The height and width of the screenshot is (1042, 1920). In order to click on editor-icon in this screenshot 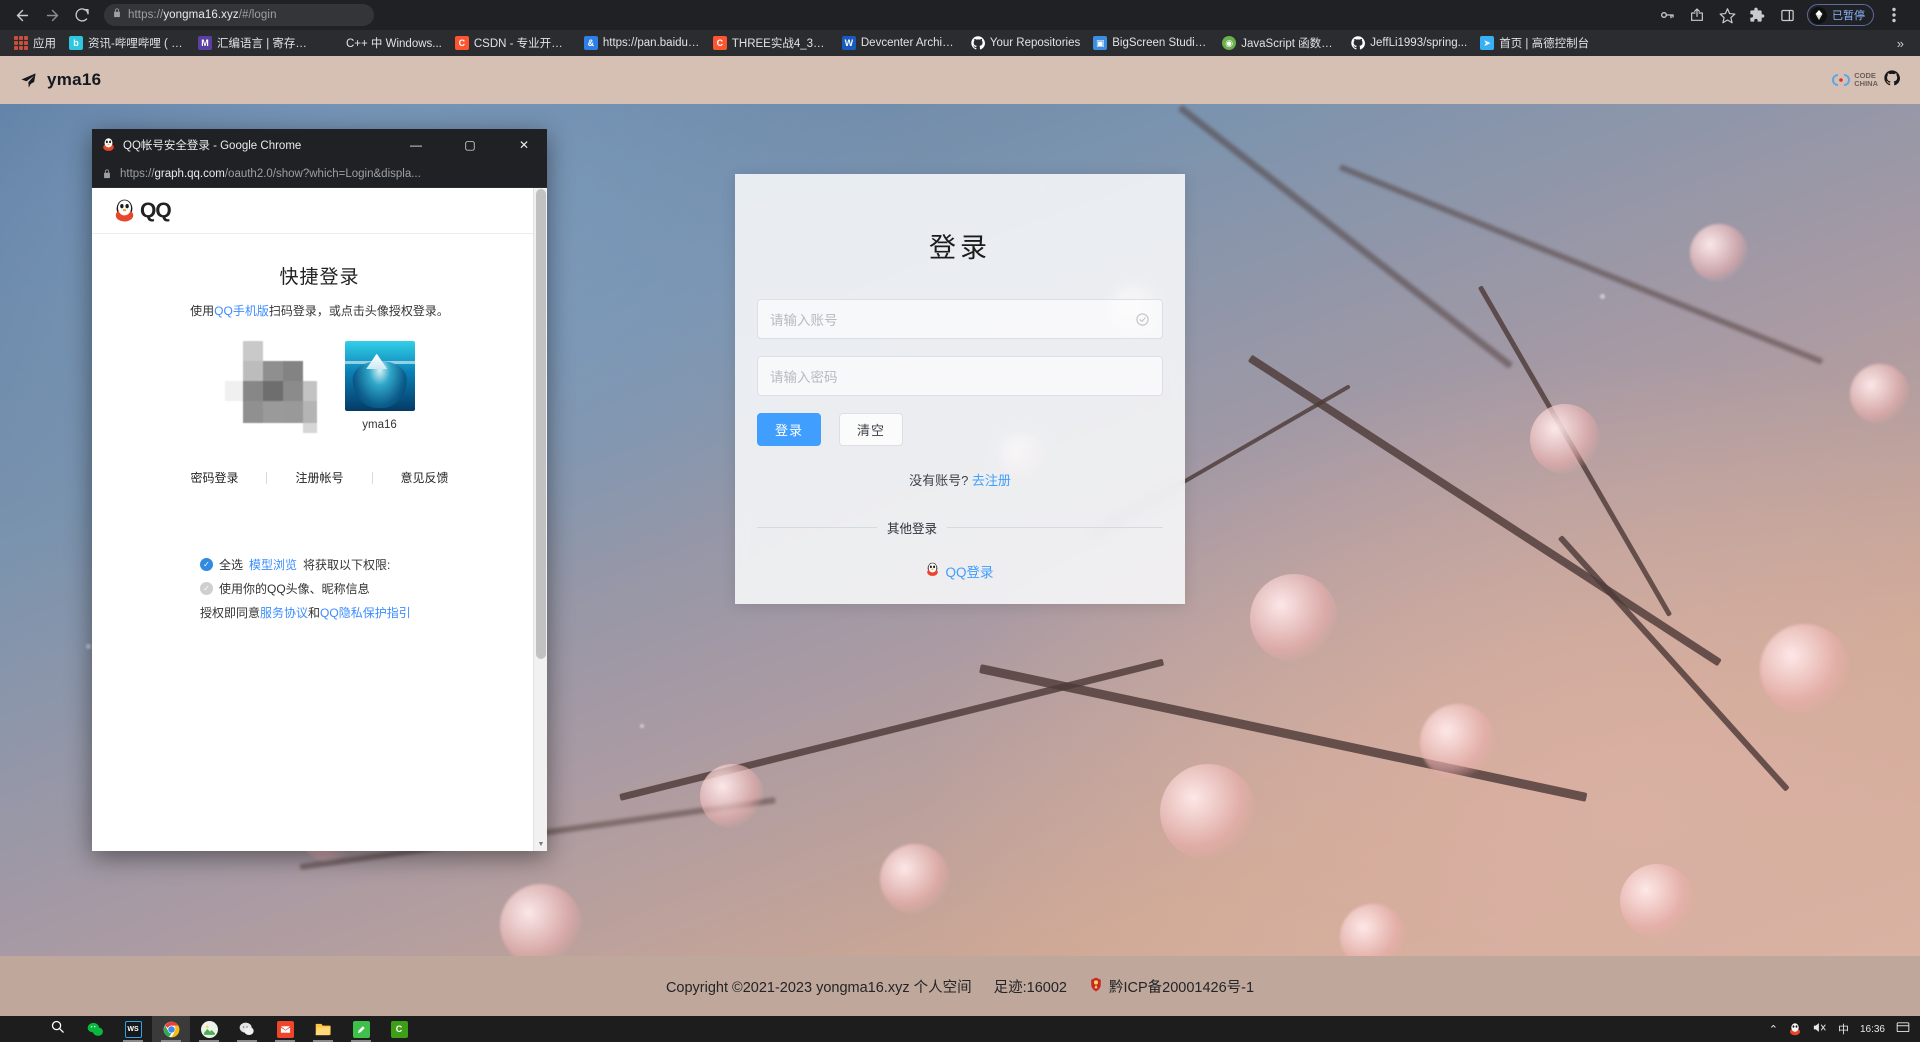, I will do `click(361, 1029)`.